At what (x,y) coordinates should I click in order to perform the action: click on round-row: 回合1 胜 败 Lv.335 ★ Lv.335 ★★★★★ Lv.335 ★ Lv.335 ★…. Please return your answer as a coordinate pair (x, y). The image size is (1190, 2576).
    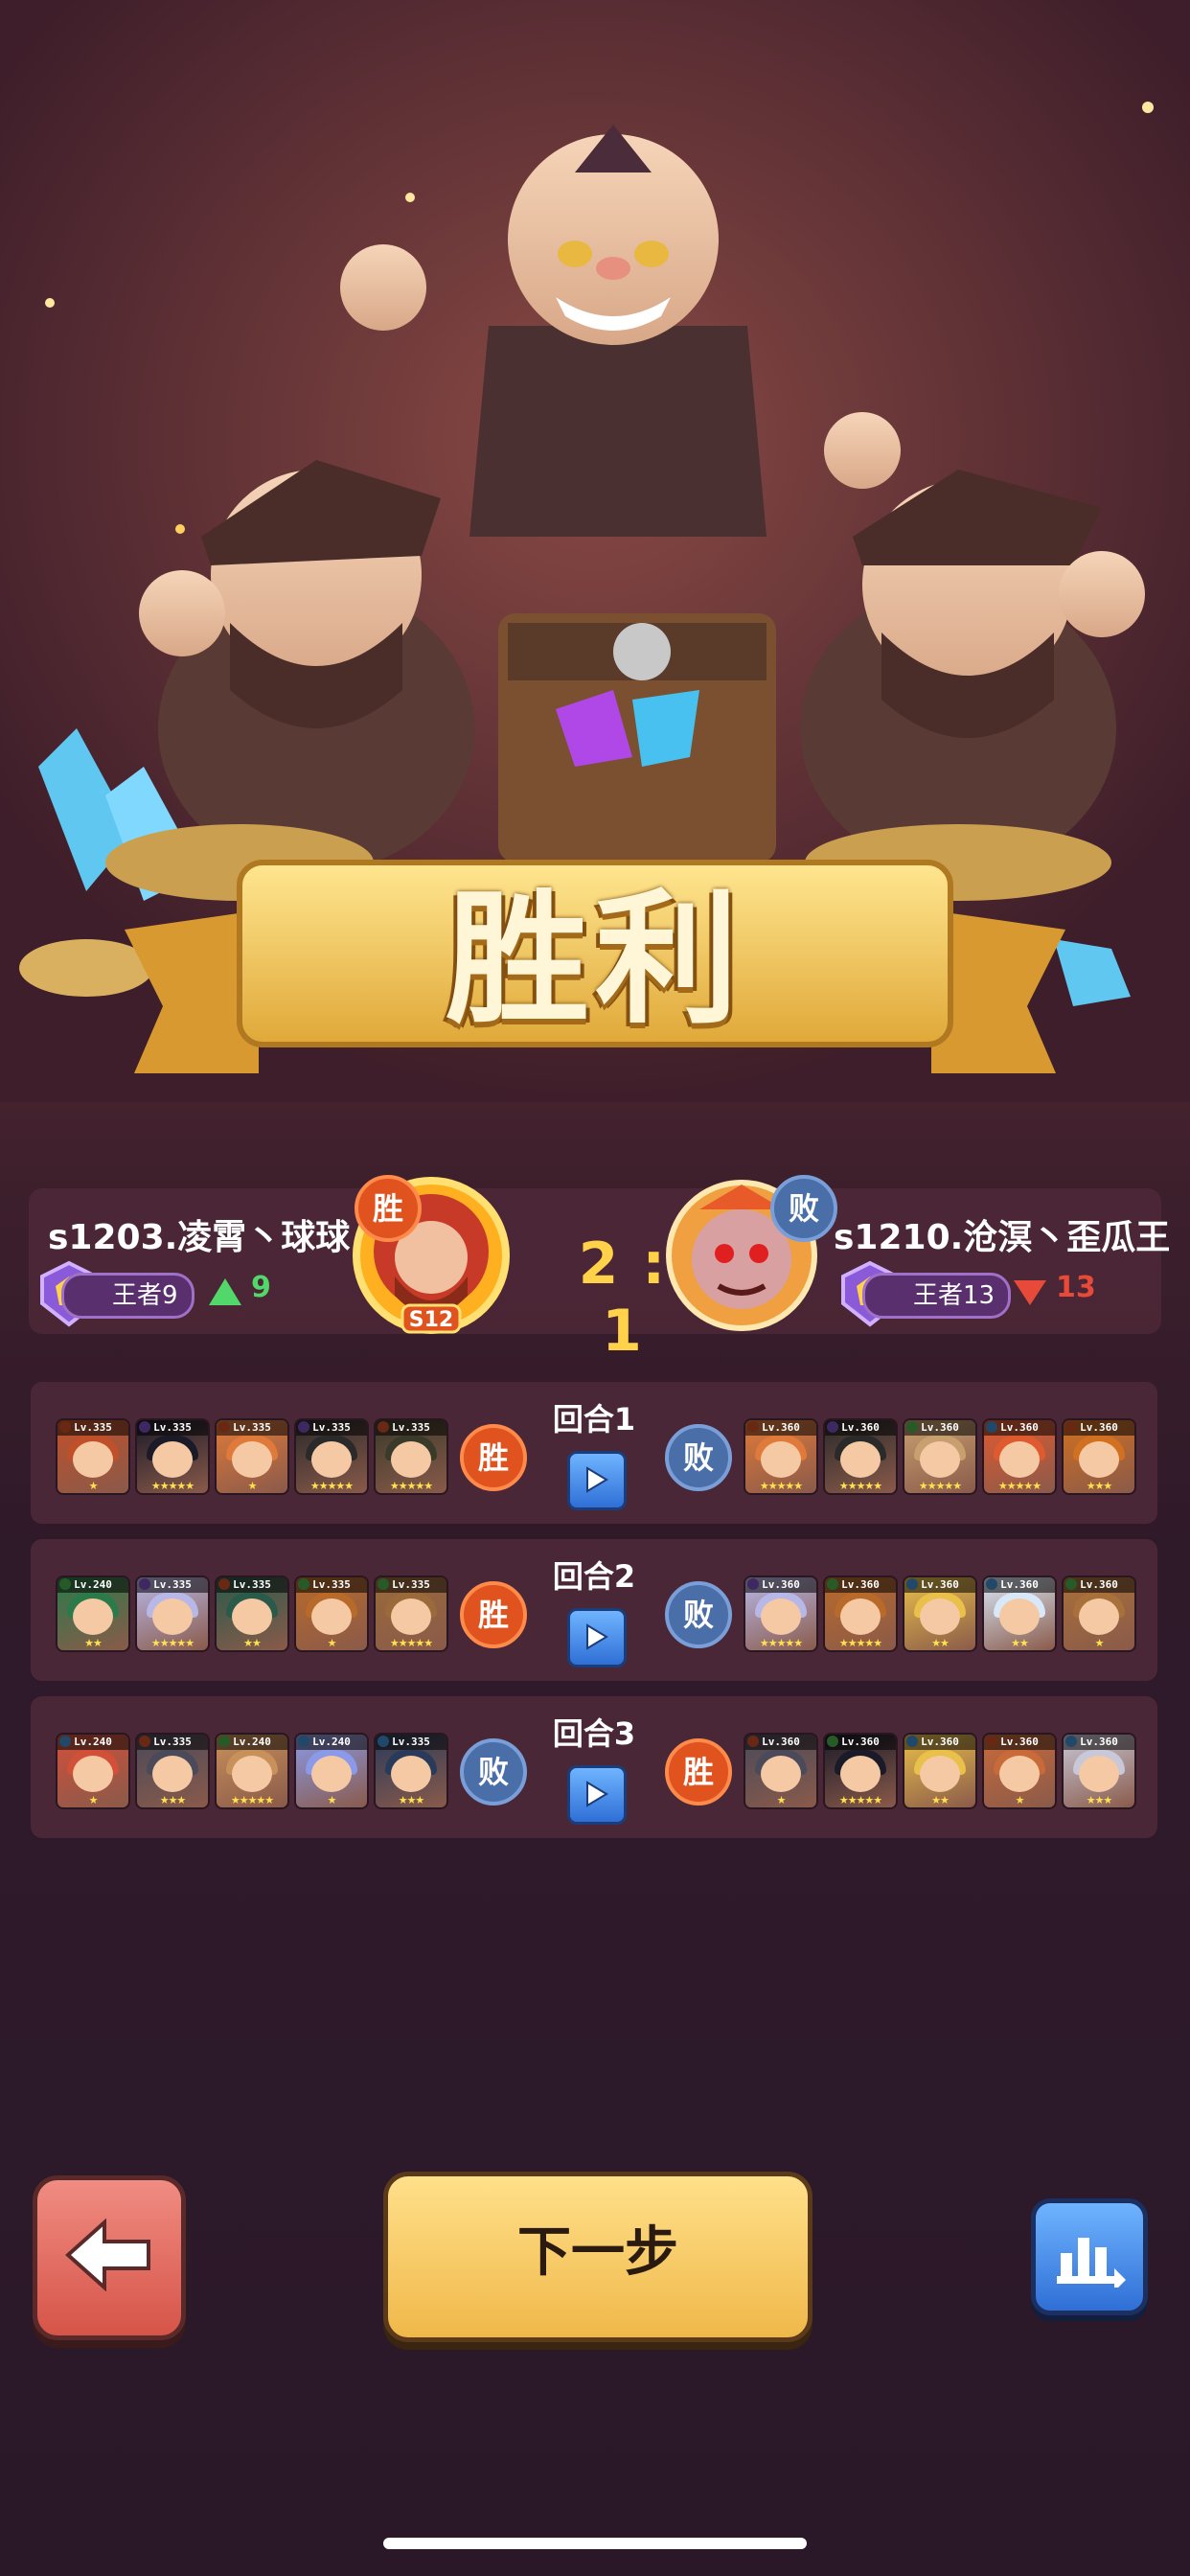
    Looking at the image, I should click on (594, 1453).